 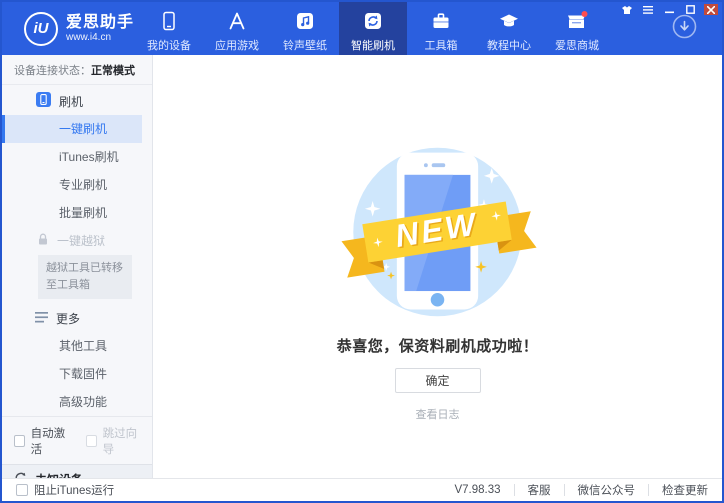 I want to click on skip-wizard-checkbox, so click(x=91, y=441).